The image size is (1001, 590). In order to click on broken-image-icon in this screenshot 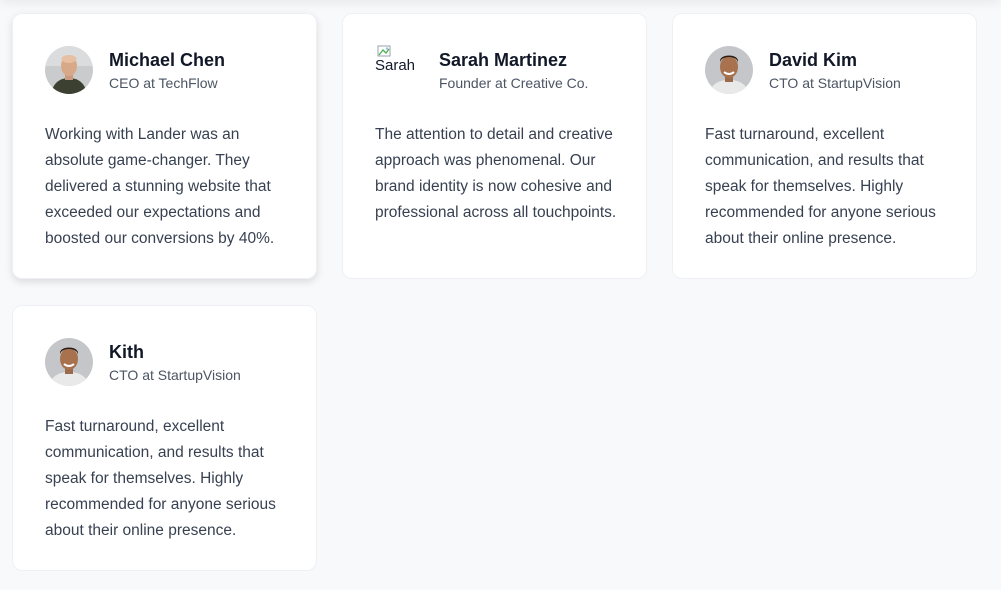, I will do `click(384, 51)`.